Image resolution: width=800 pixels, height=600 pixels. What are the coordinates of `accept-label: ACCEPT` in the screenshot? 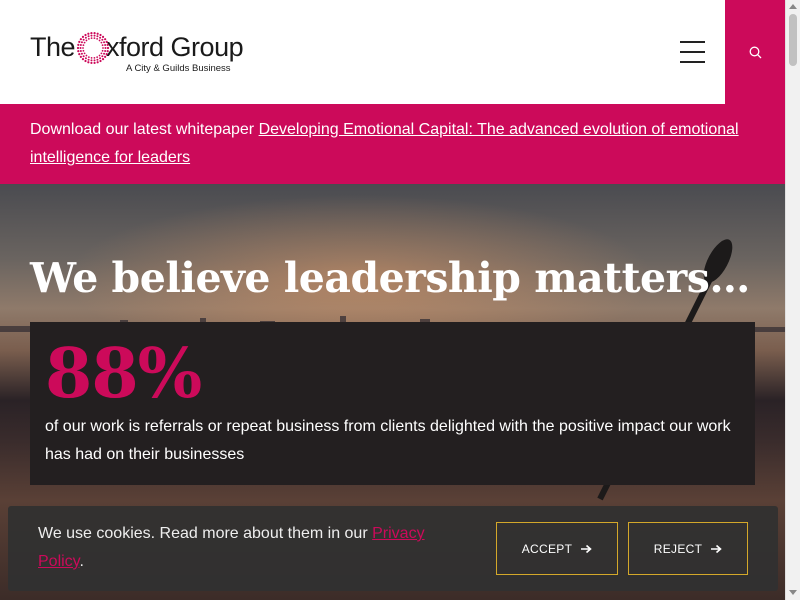 It's located at (547, 548).